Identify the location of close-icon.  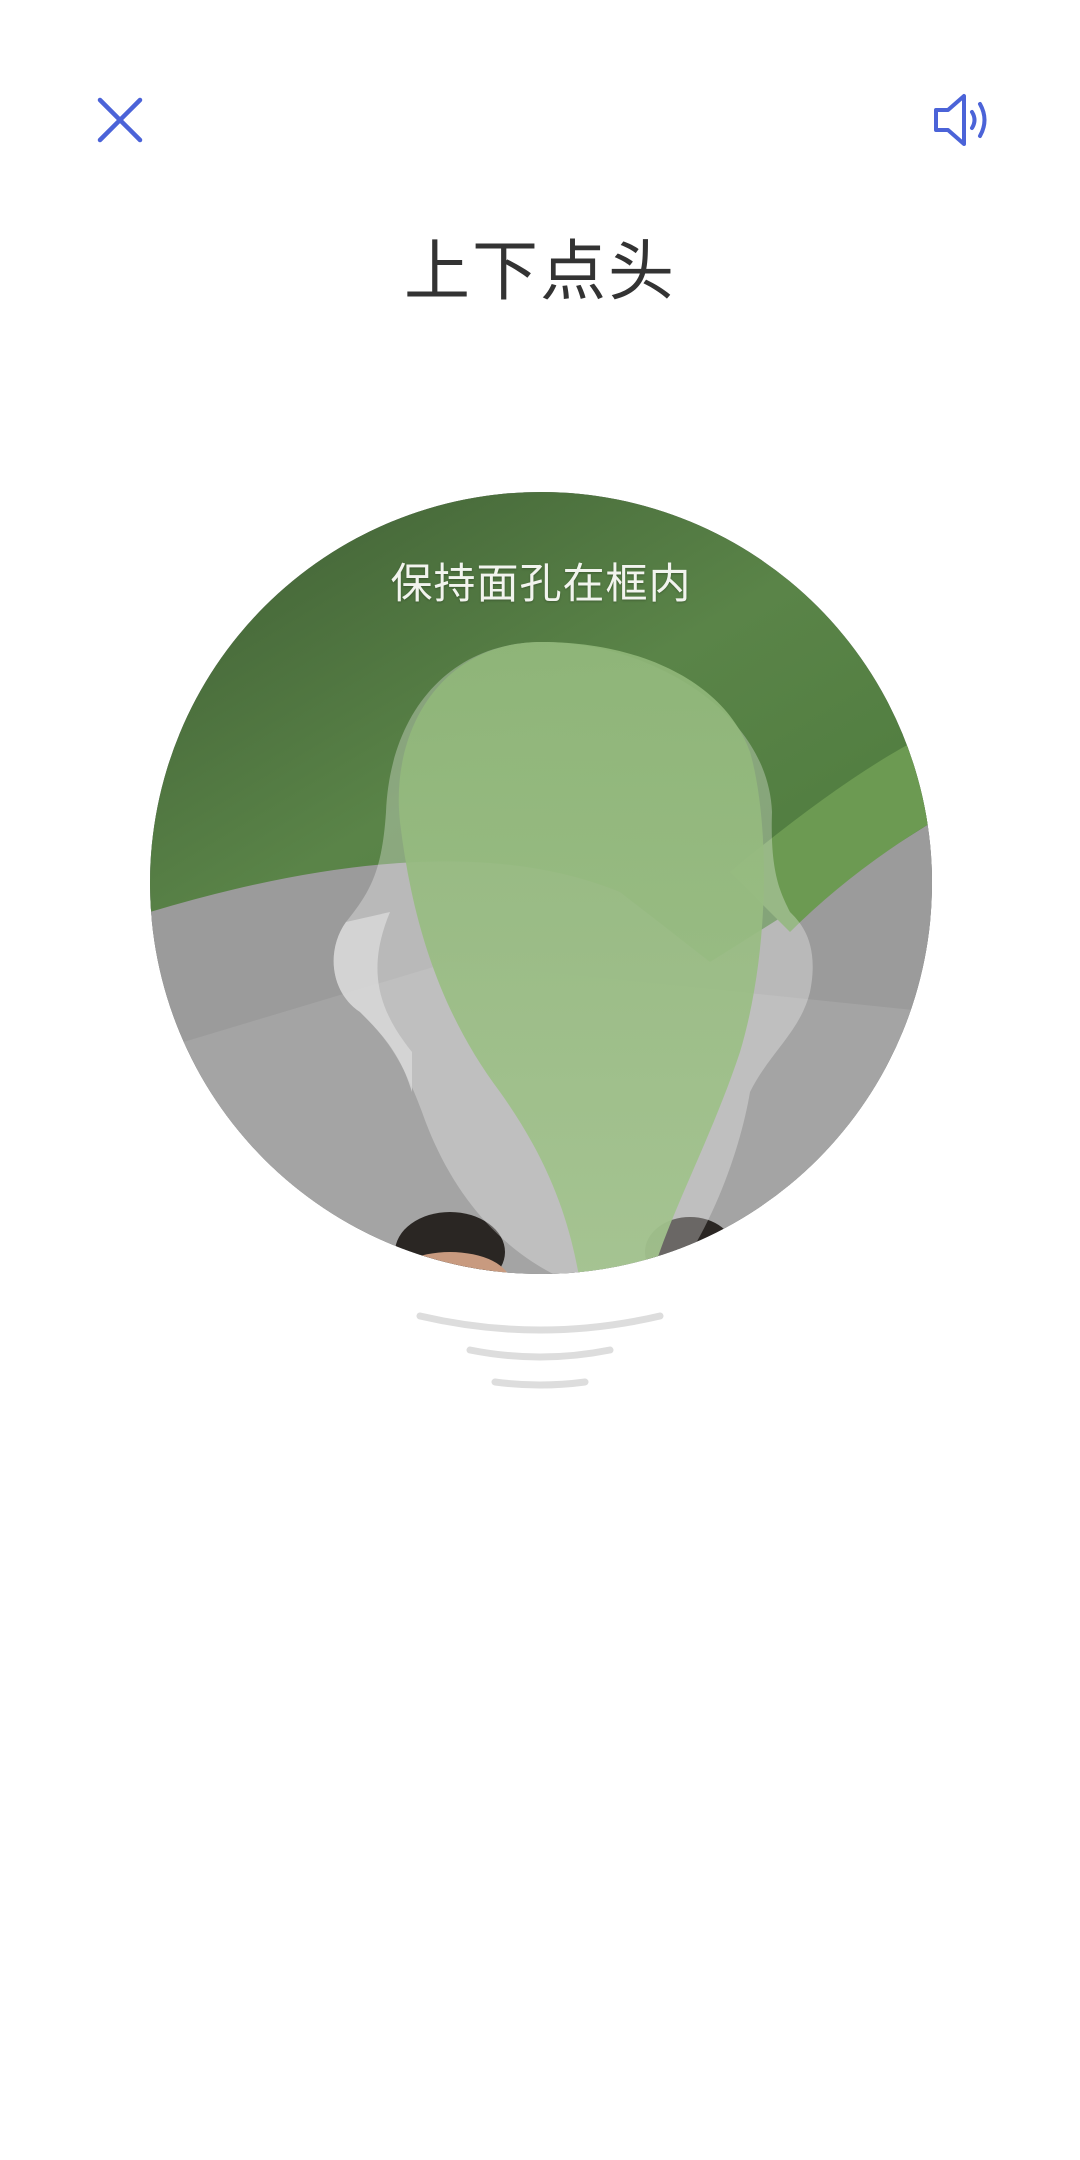
(120, 120).